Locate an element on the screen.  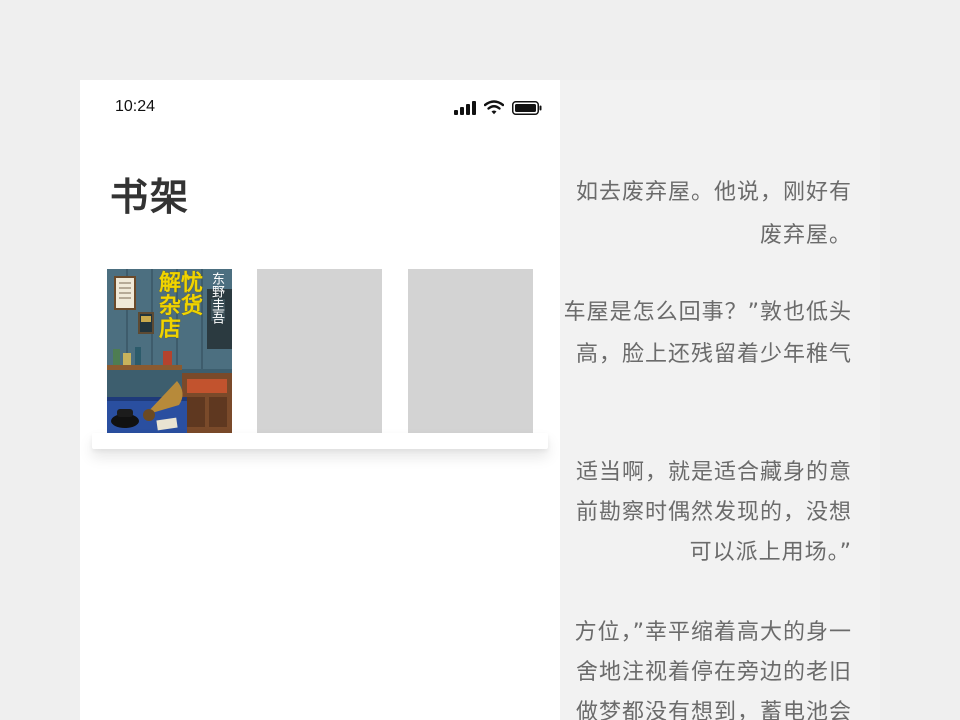
reader-line: 废弃屋。 is located at coordinates (805, 235).